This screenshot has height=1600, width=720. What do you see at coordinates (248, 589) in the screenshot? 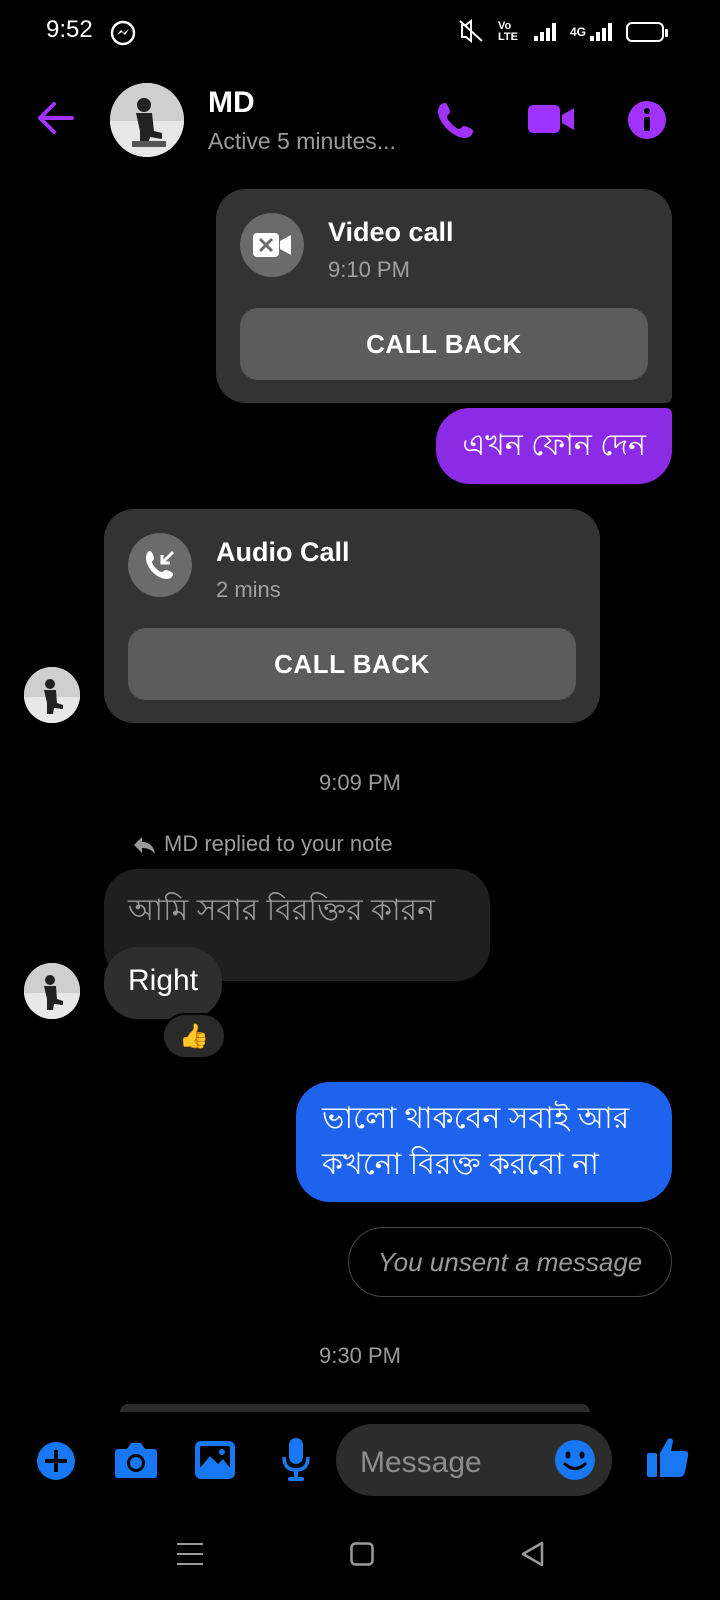
I see `audio-call-duration: 2 mins` at bounding box center [248, 589].